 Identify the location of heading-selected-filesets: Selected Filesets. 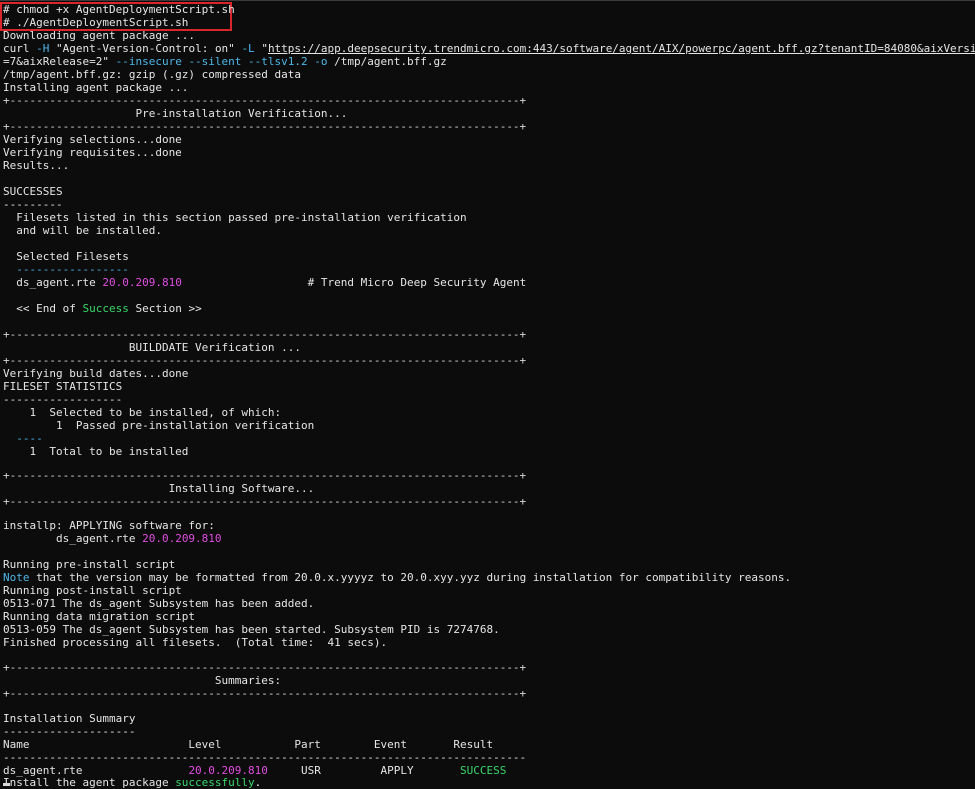
(66, 256).